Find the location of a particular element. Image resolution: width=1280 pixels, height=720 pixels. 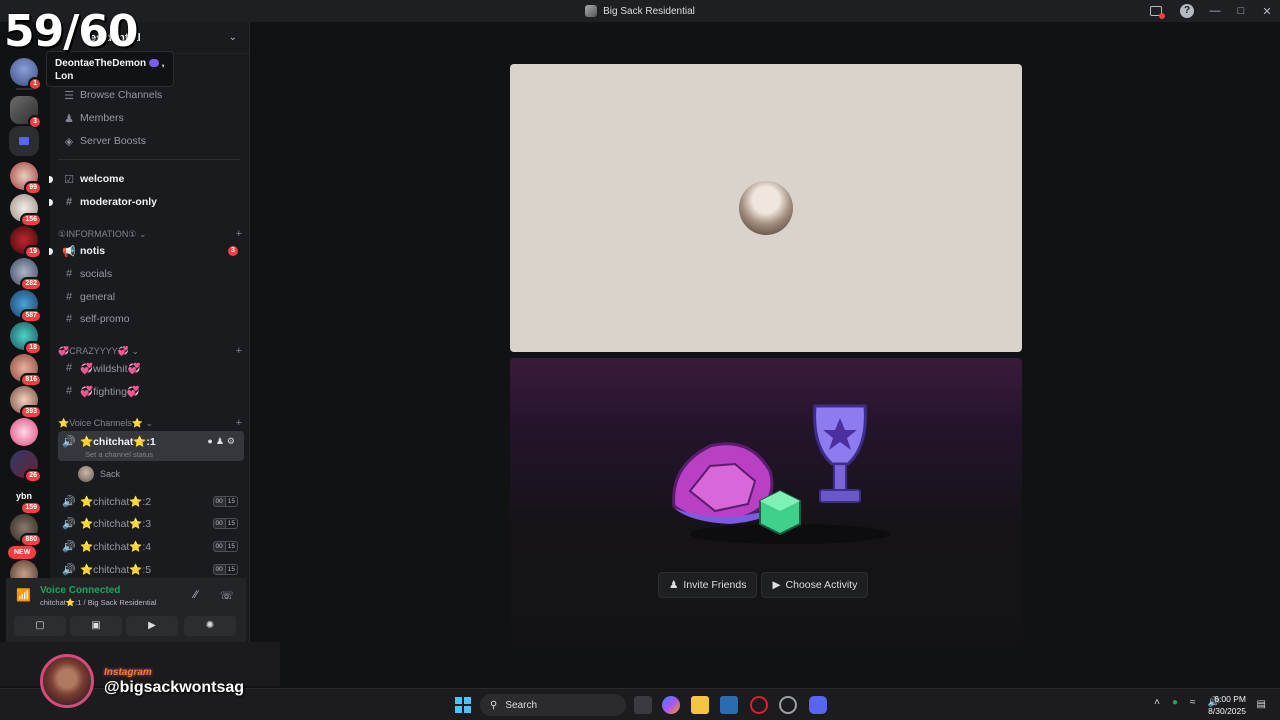

camera-button: ▢ is located at coordinates (40, 626).